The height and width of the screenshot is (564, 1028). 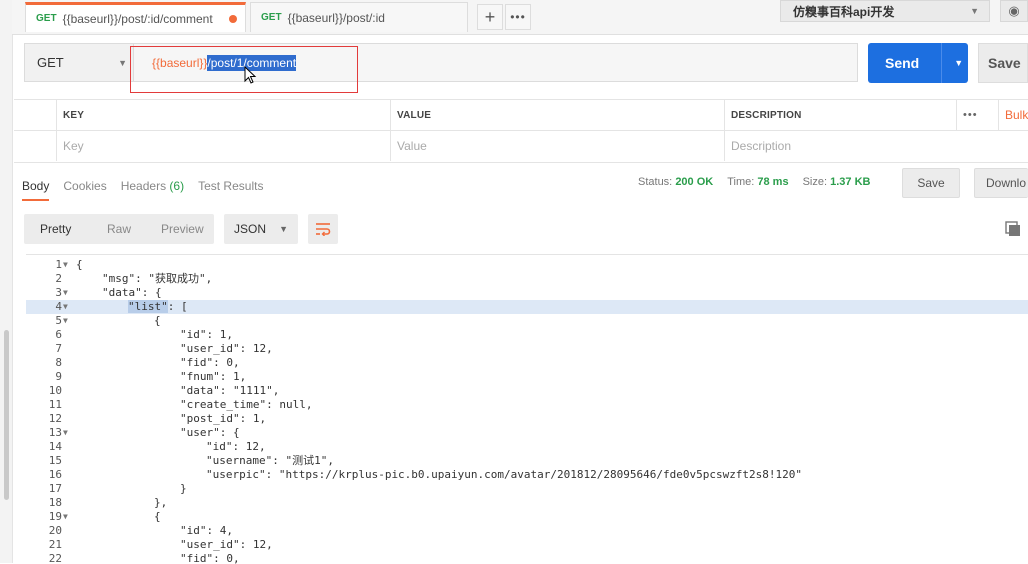 I want to click on preview-button: Preview, so click(x=182, y=229).